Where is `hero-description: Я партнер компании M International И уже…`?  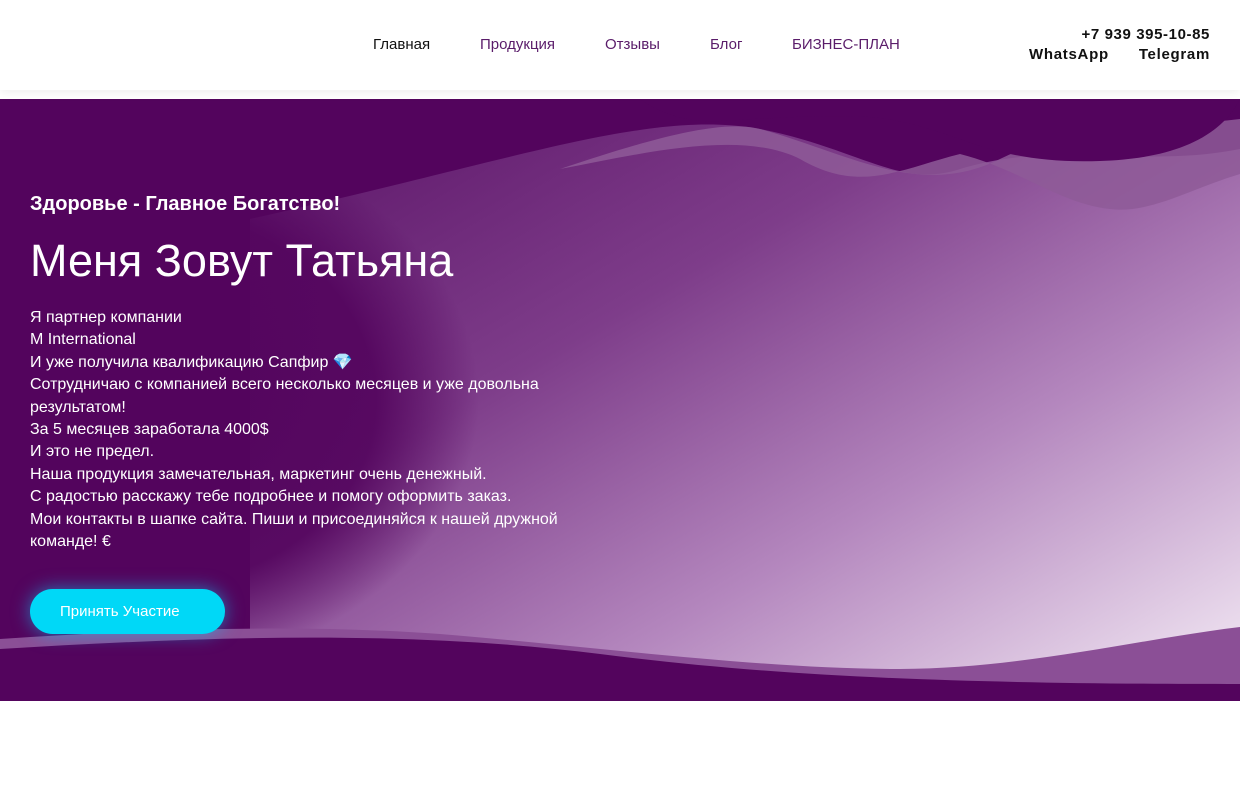 hero-description: Я партнер компании M International И уже… is located at coordinates (310, 430).